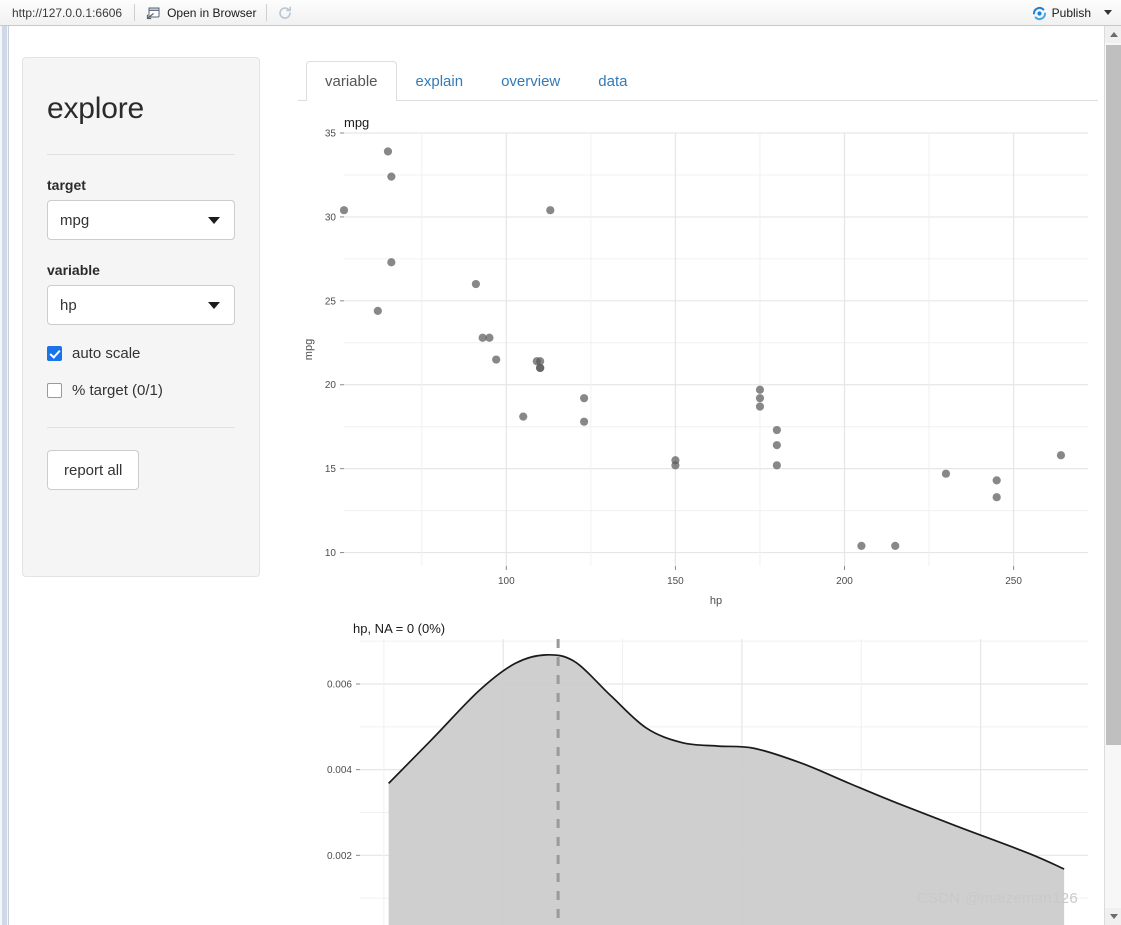  What do you see at coordinates (141, 154) in the screenshot?
I see `divider-top` at bounding box center [141, 154].